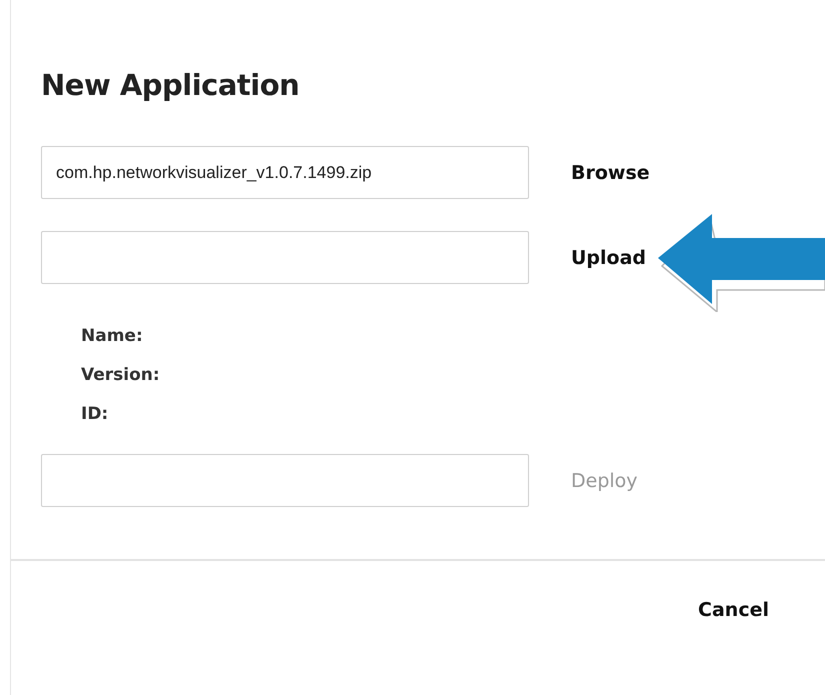 The width and height of the screenshot is (825, 695). Describe the element at coordinates (170, 85) in the screenshot. I see `dialog-title: New Application` at that location.